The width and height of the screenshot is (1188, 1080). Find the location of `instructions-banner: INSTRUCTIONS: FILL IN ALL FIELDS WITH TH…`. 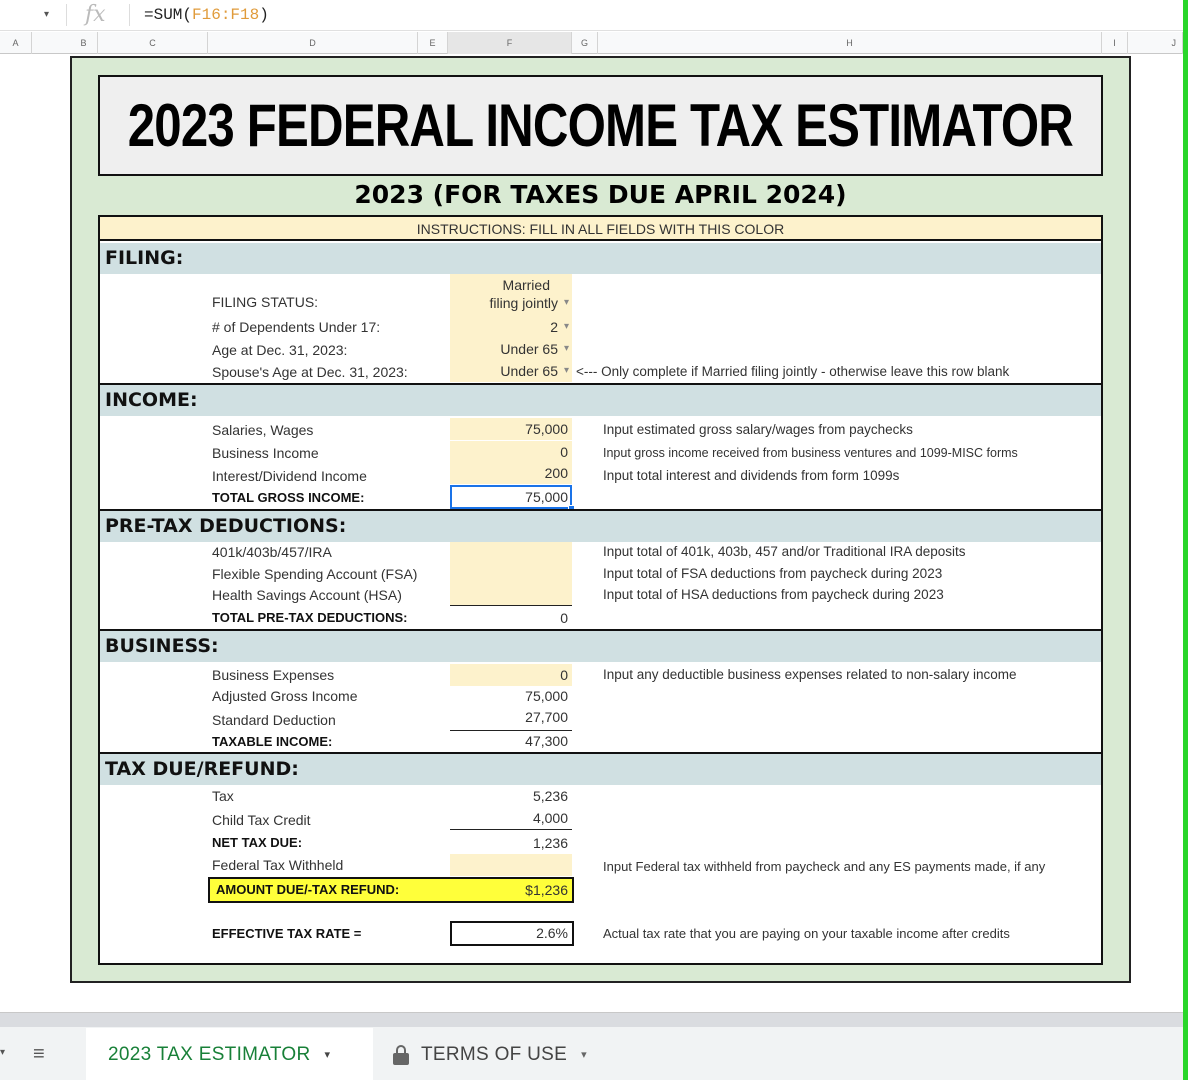

instructions-banner: INSTRUCTIONS: FILL IN ALL FIELDS WITH TH… is located at coordinates (600, 229).